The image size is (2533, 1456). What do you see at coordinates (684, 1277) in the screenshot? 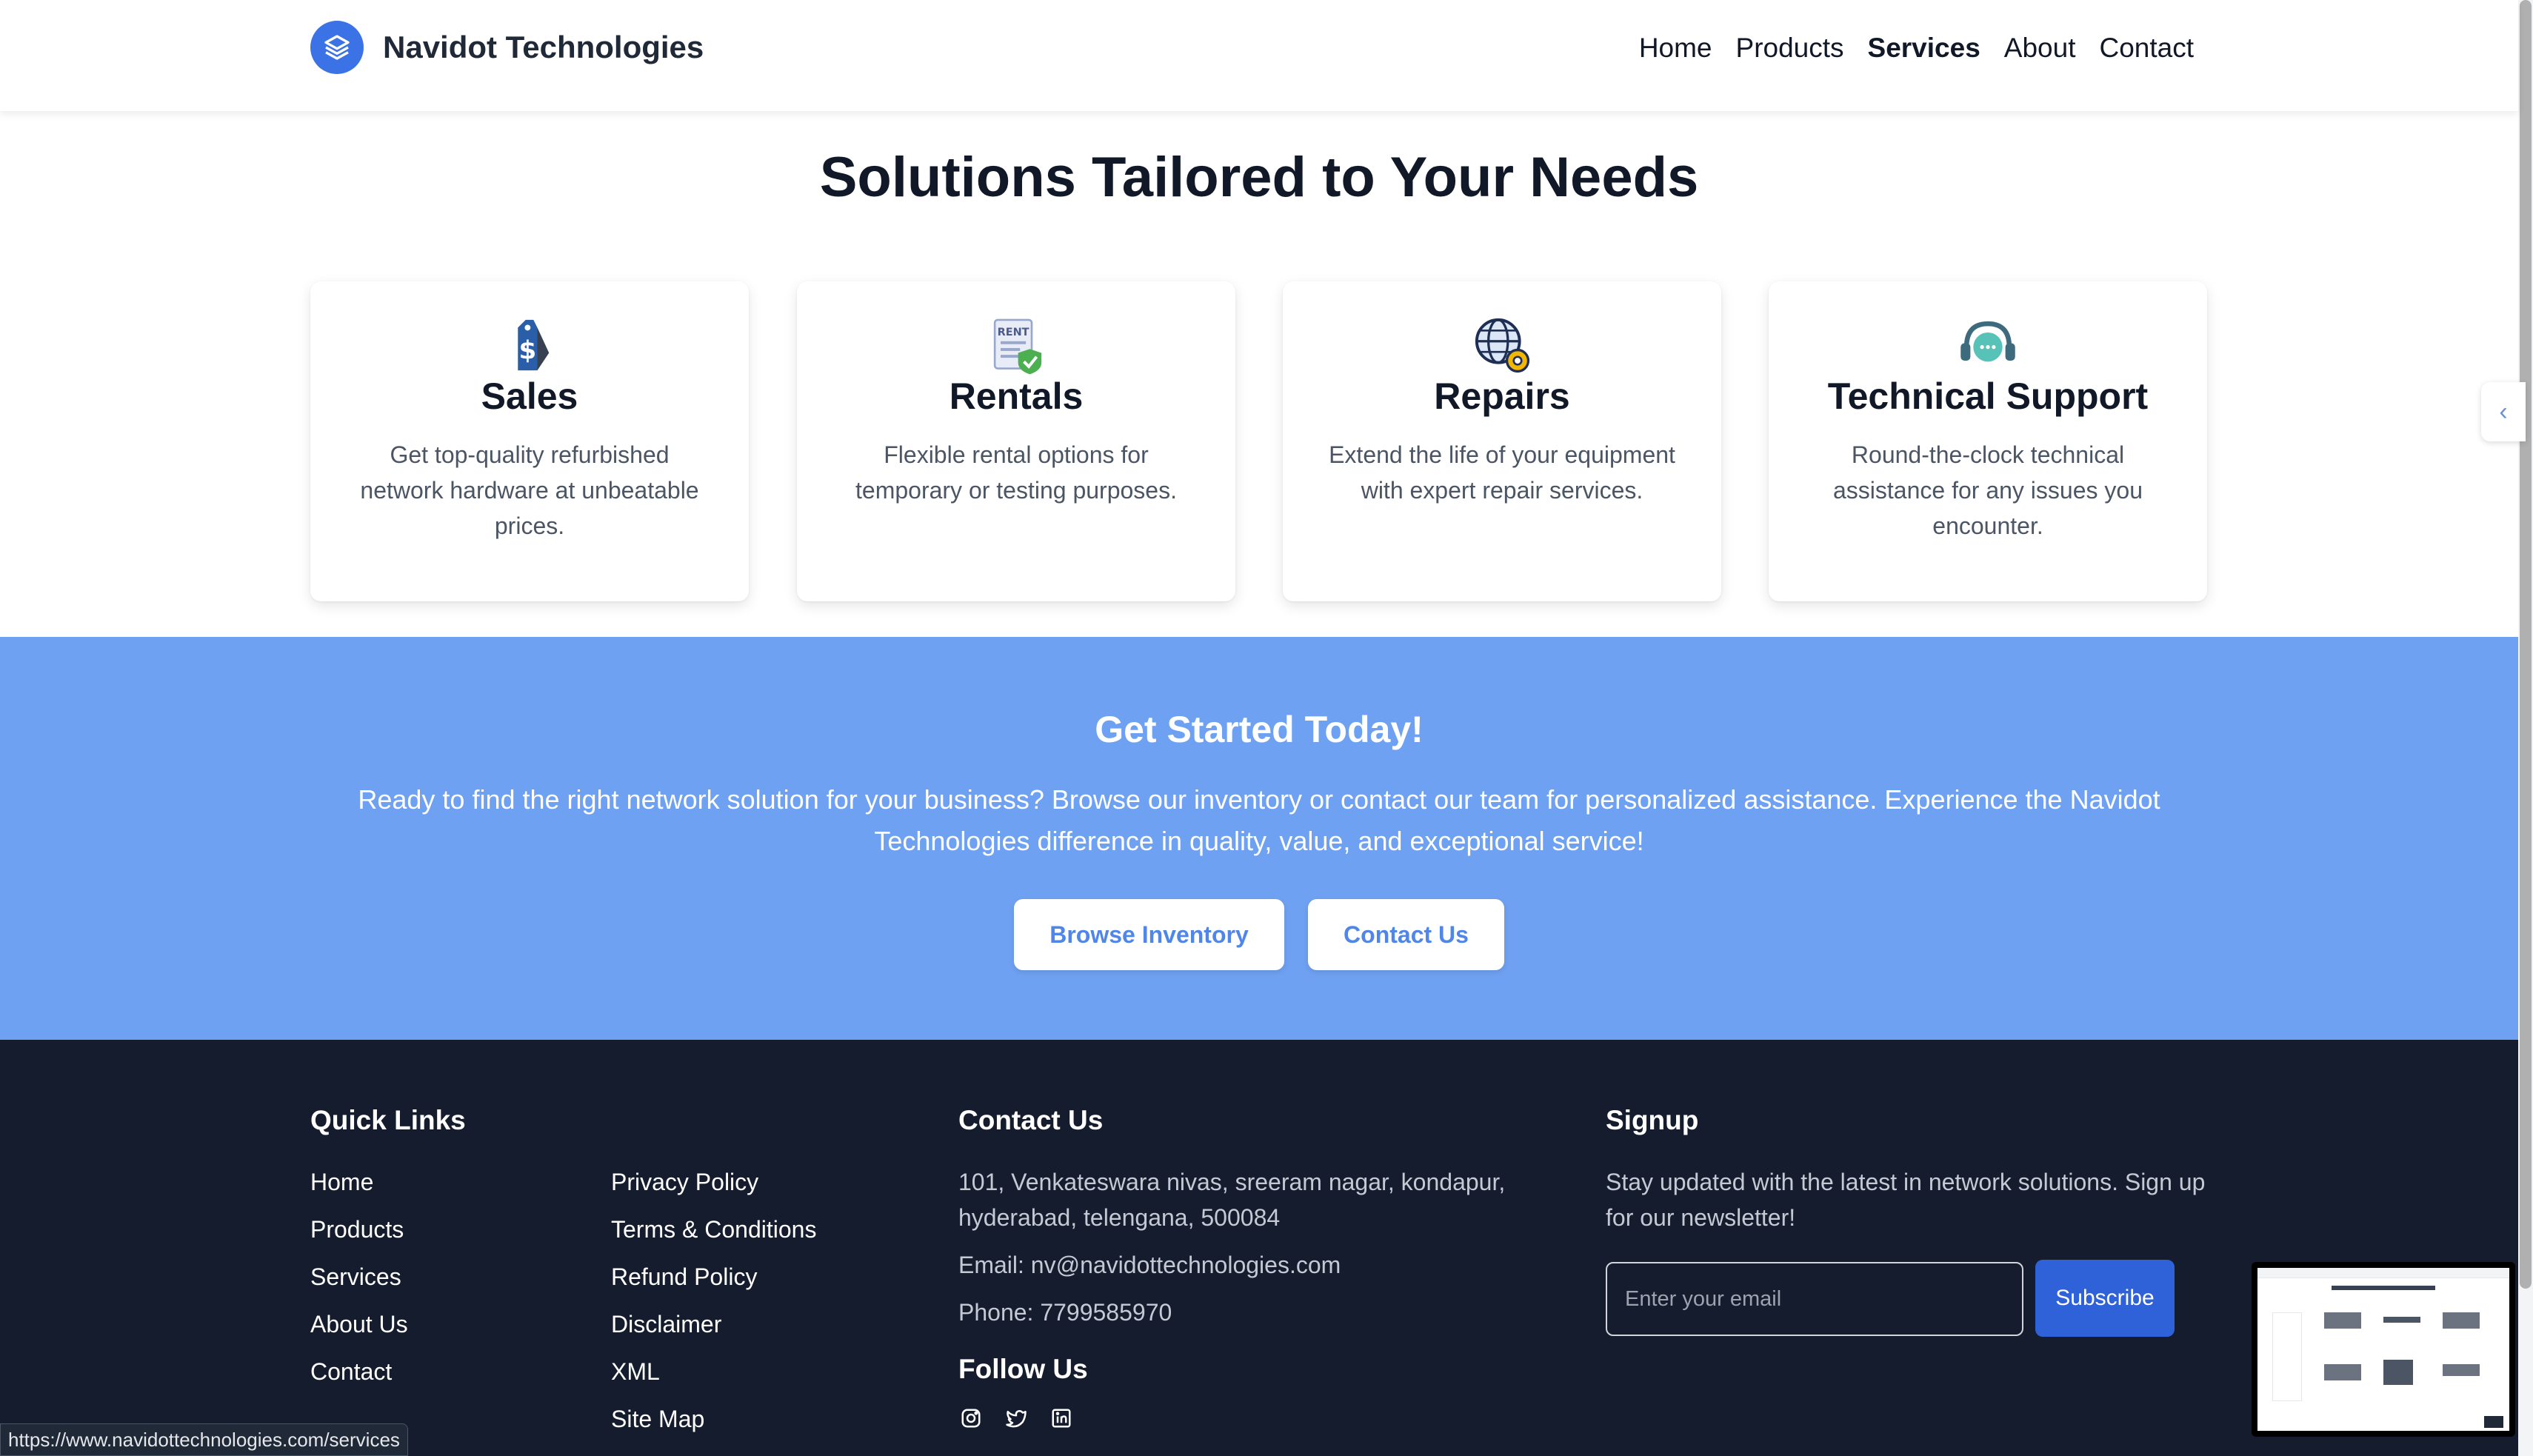
I see `footer-link-refund-policy: Refund Policy` at bounding box center [684, 1277].